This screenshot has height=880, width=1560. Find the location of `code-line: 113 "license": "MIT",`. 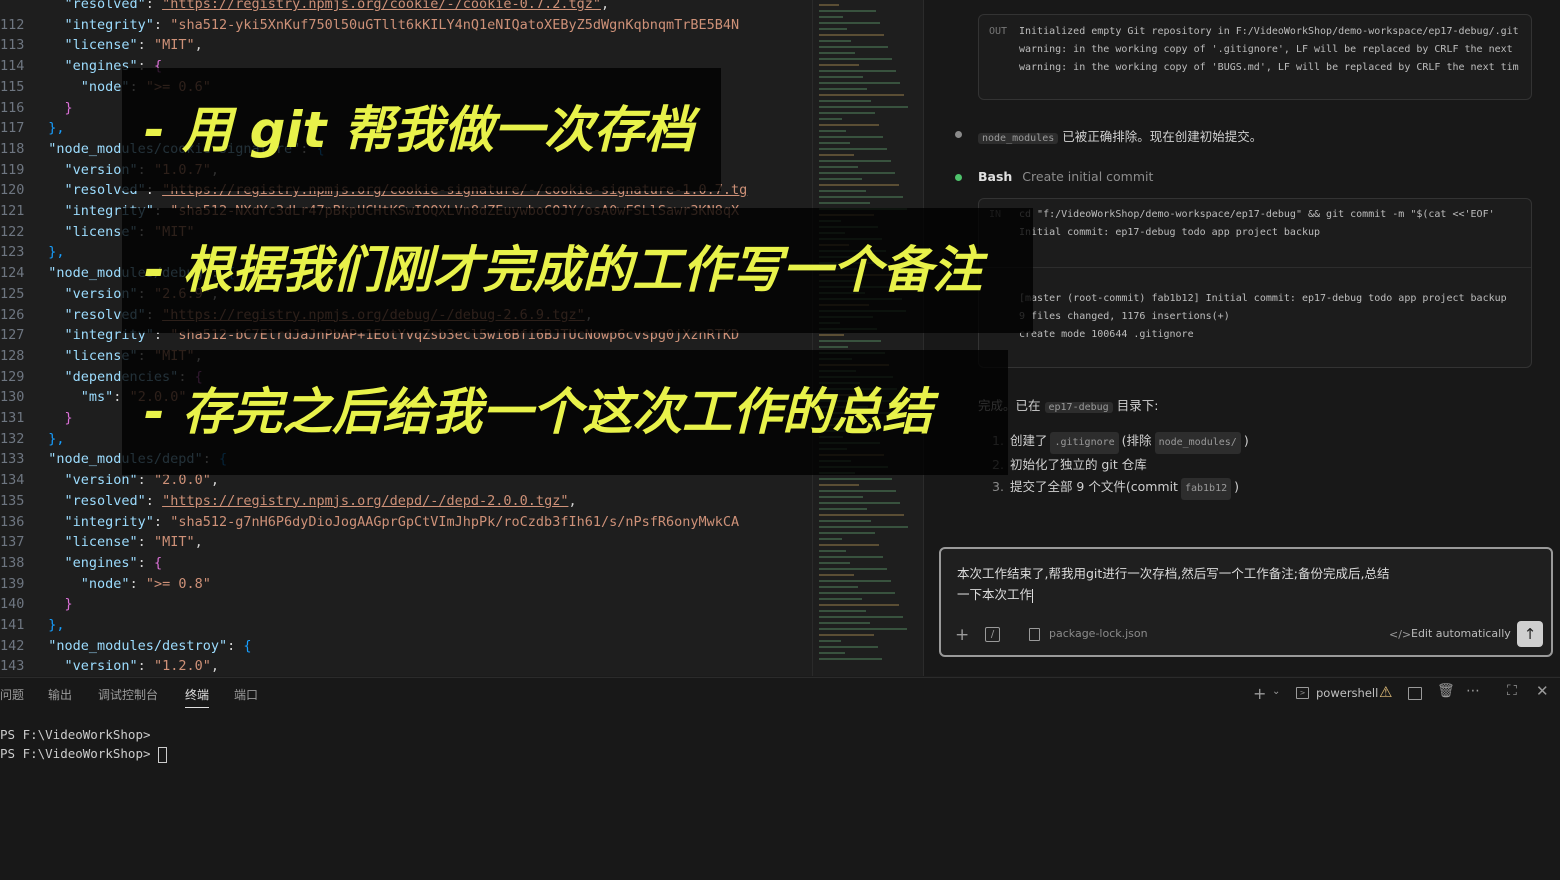

code-line: 113 "license": "MIT", is located at coordinates (406, 45).